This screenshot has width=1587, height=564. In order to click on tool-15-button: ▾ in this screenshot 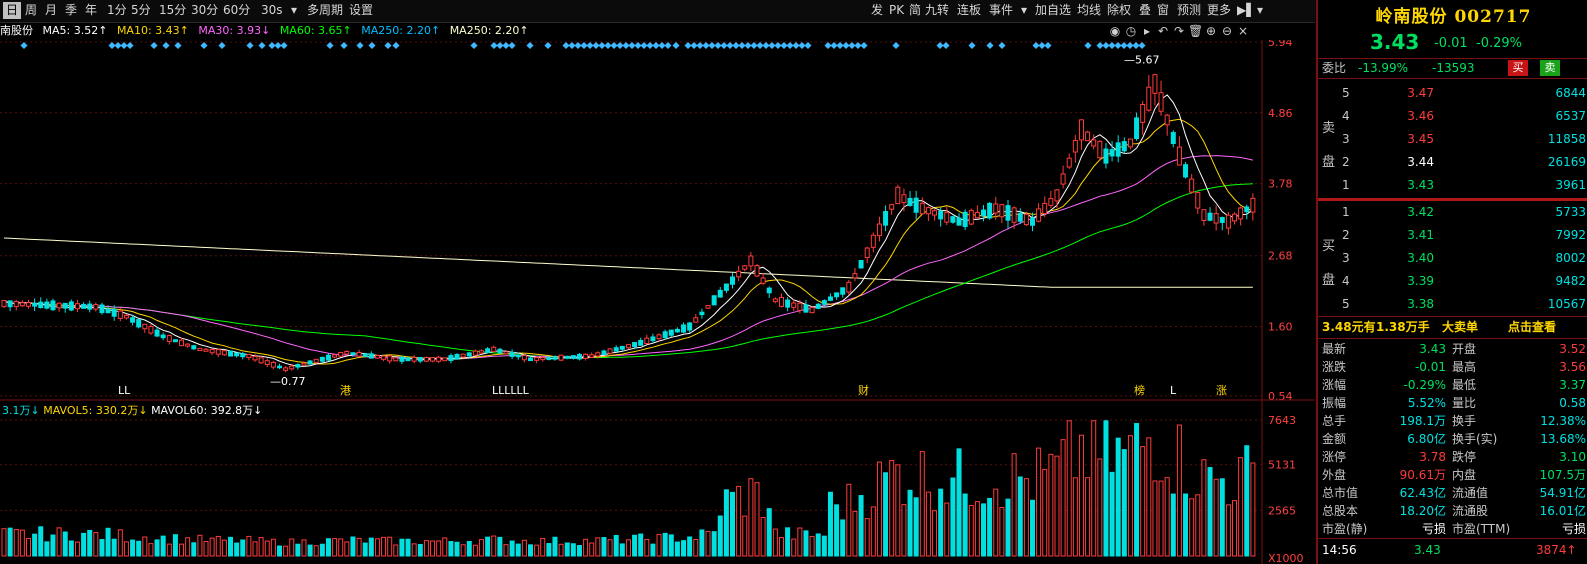, I will do `click(1260, 10)`.